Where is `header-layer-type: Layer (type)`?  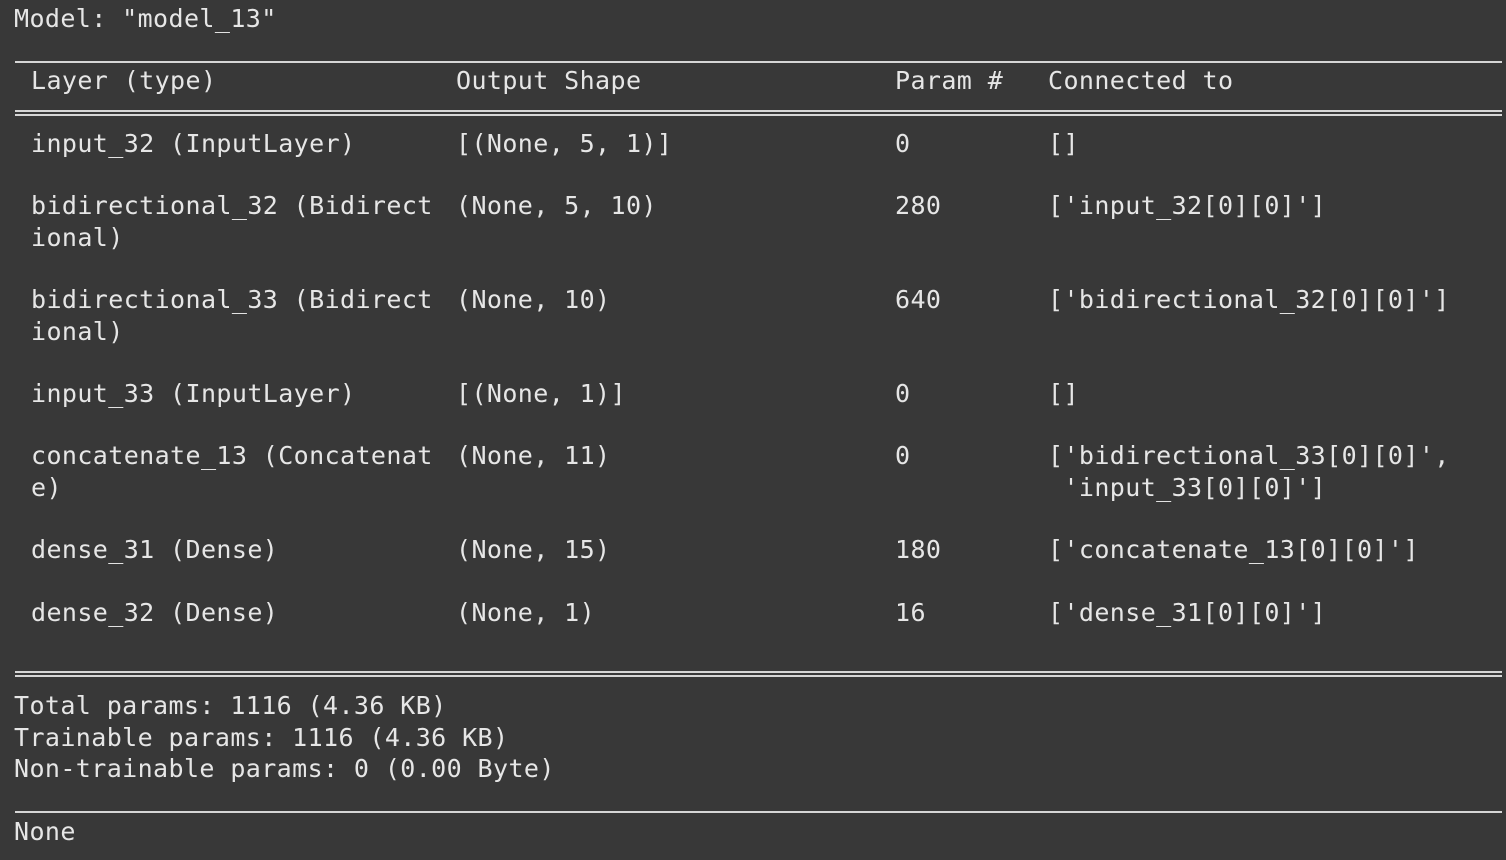 header-layer-type: Layer (type) is located at coordinates (124, 80).